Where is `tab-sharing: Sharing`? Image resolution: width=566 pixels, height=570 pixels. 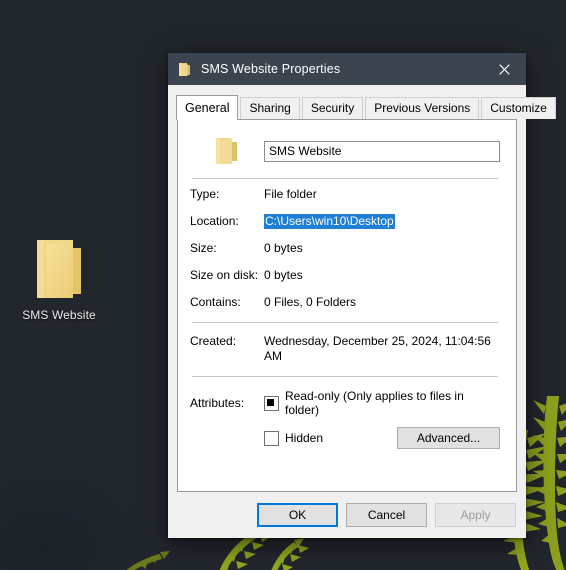 tab-sharing: Sharing is located at coordinates (270, 108).